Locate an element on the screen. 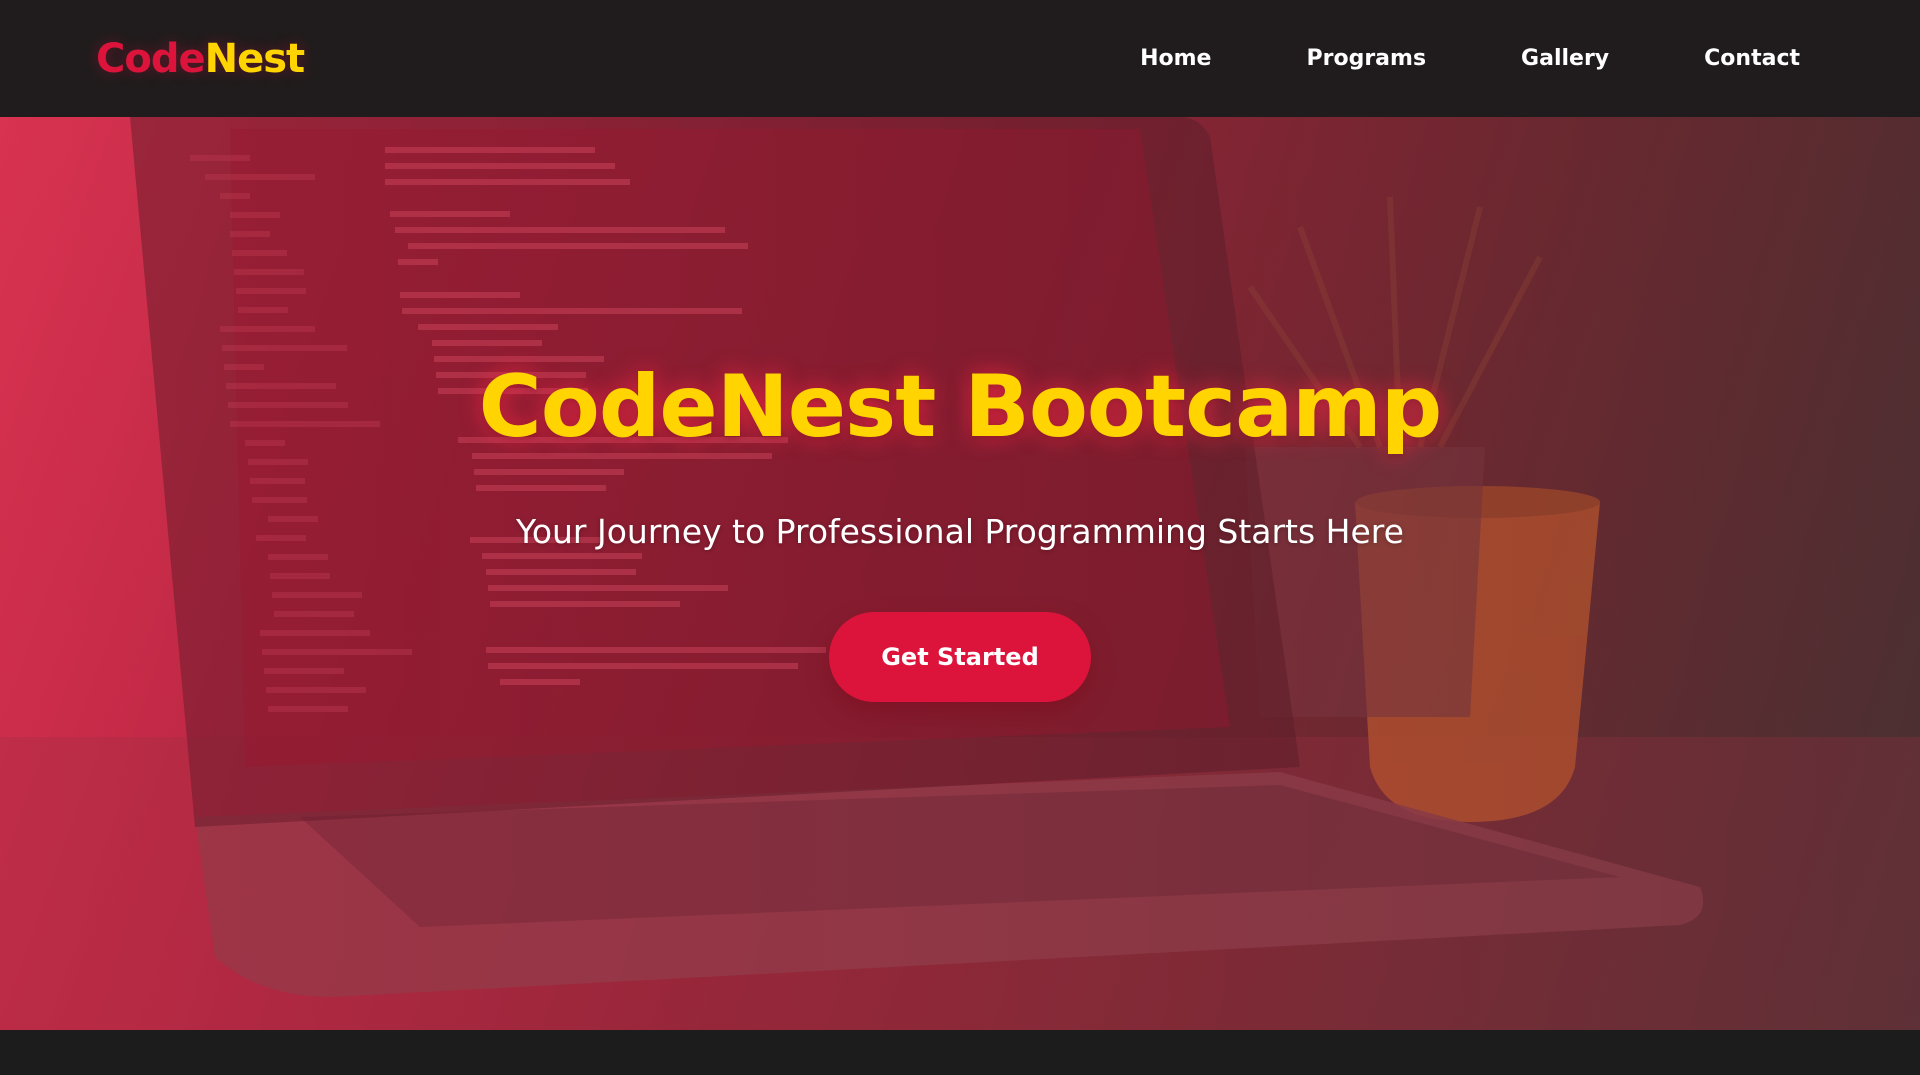  nav-link-home: Home is located at coordinates (1175, 58).